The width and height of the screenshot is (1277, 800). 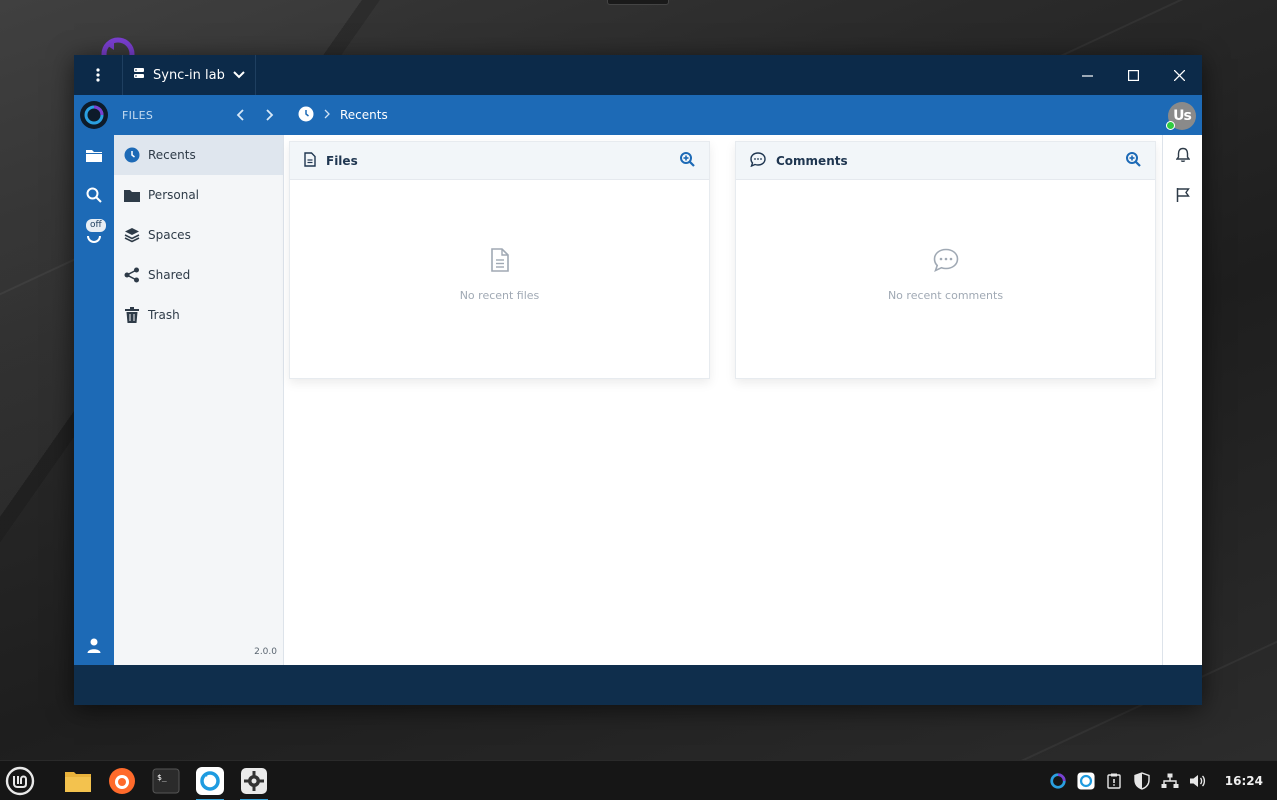 I want to click on flag-button, so click(x=1183, y=195).